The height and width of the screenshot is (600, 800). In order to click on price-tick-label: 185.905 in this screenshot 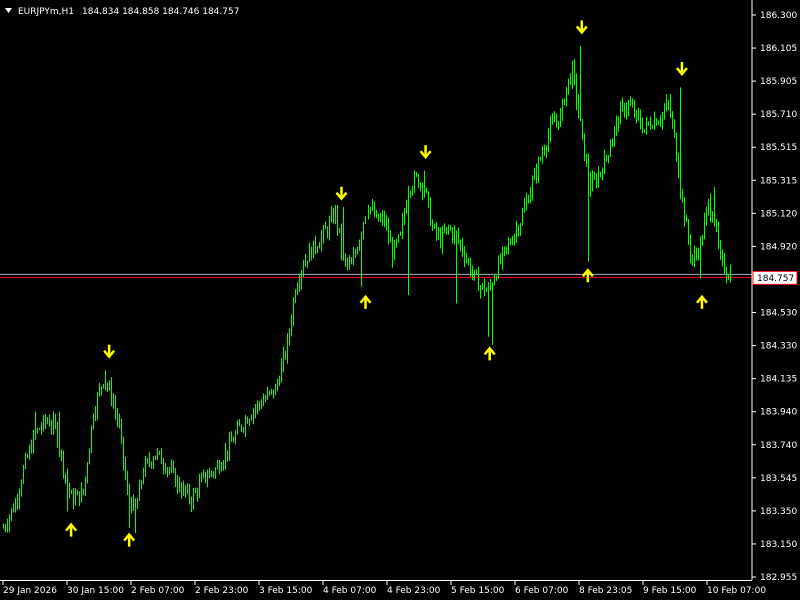, I will do `click(778, 82)`.